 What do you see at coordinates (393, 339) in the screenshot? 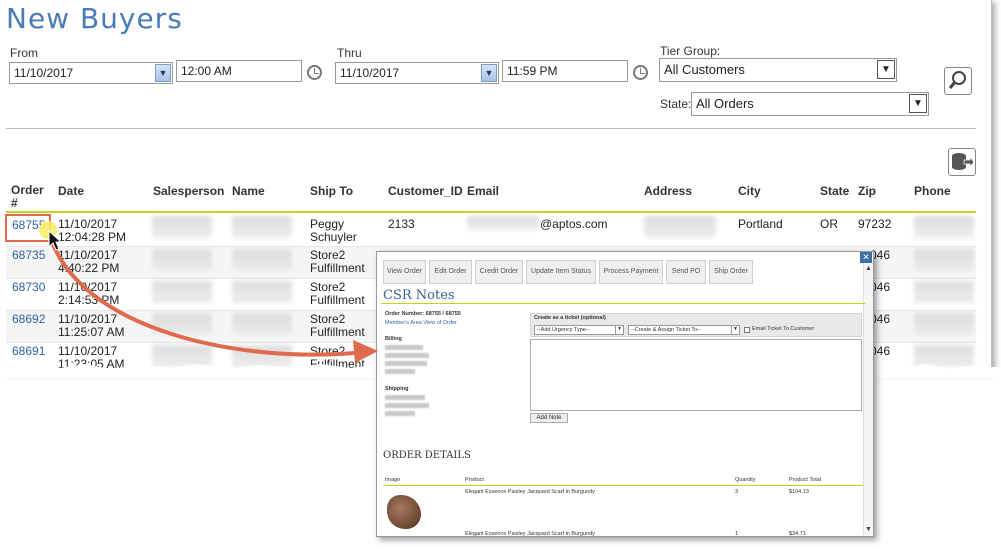
I see `billing-label: Billing` at bounding box center [393, 339].